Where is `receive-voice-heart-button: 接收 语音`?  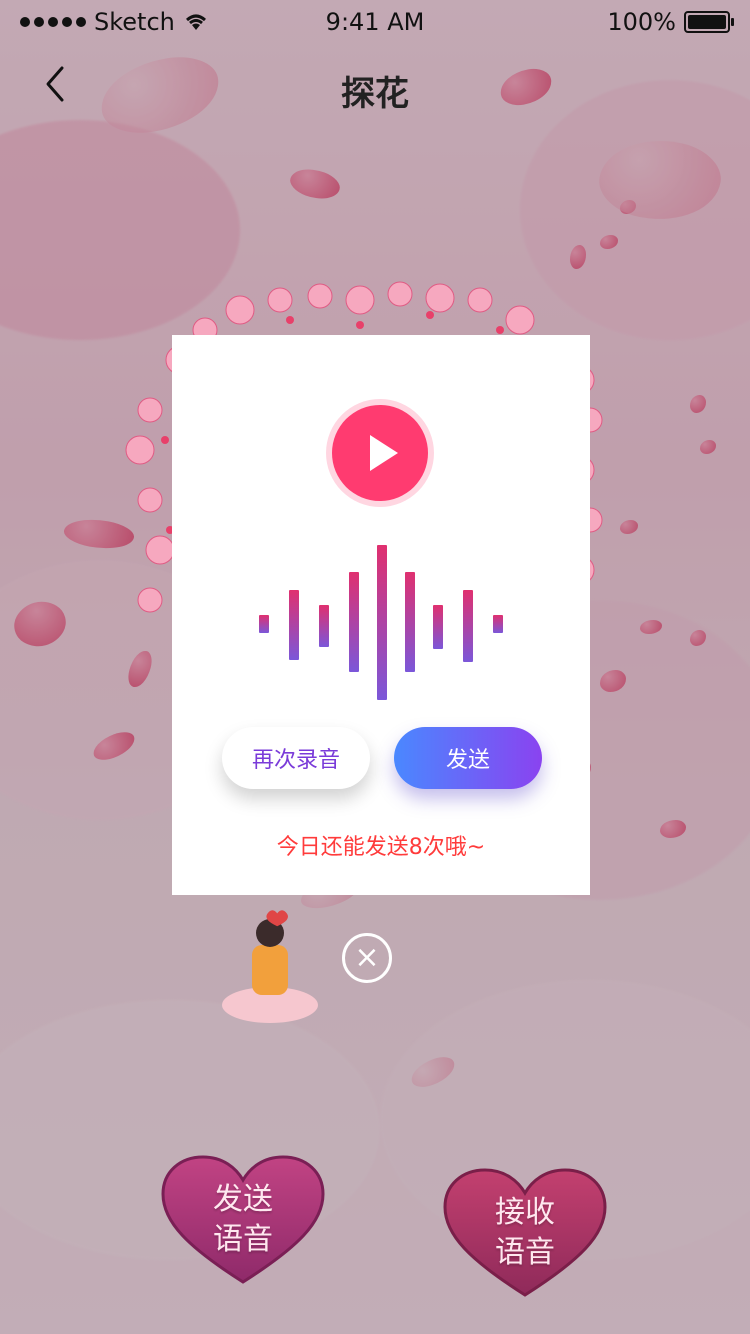 receive-voice-heart-button: 接收 语音 is located at coordinates (525, 1231).